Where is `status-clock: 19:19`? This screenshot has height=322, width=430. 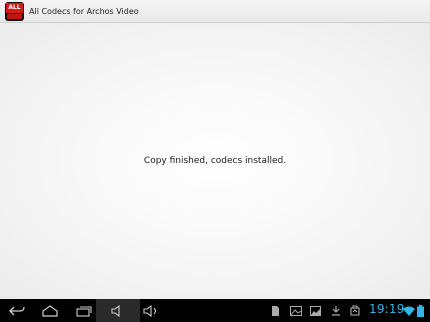 status-clock: 19:19 is located at coordinates (387, 309).